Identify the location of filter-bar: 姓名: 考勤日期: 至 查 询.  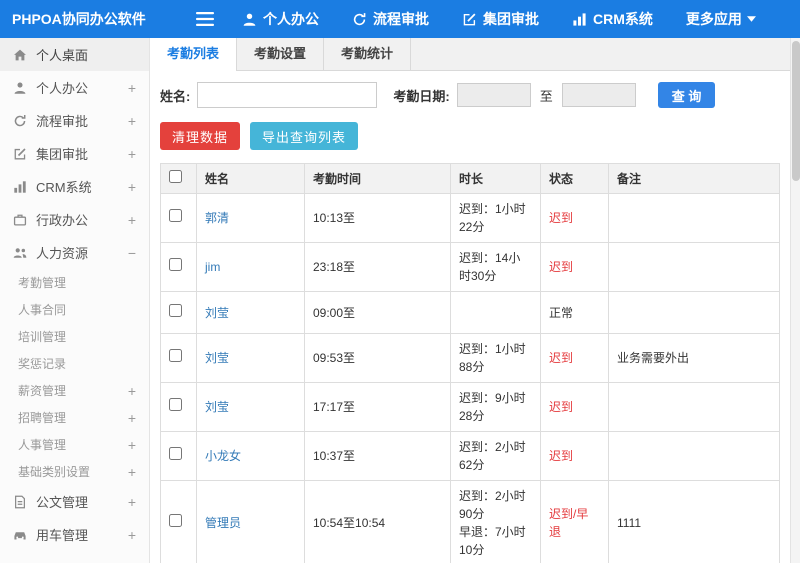
(470, 95).